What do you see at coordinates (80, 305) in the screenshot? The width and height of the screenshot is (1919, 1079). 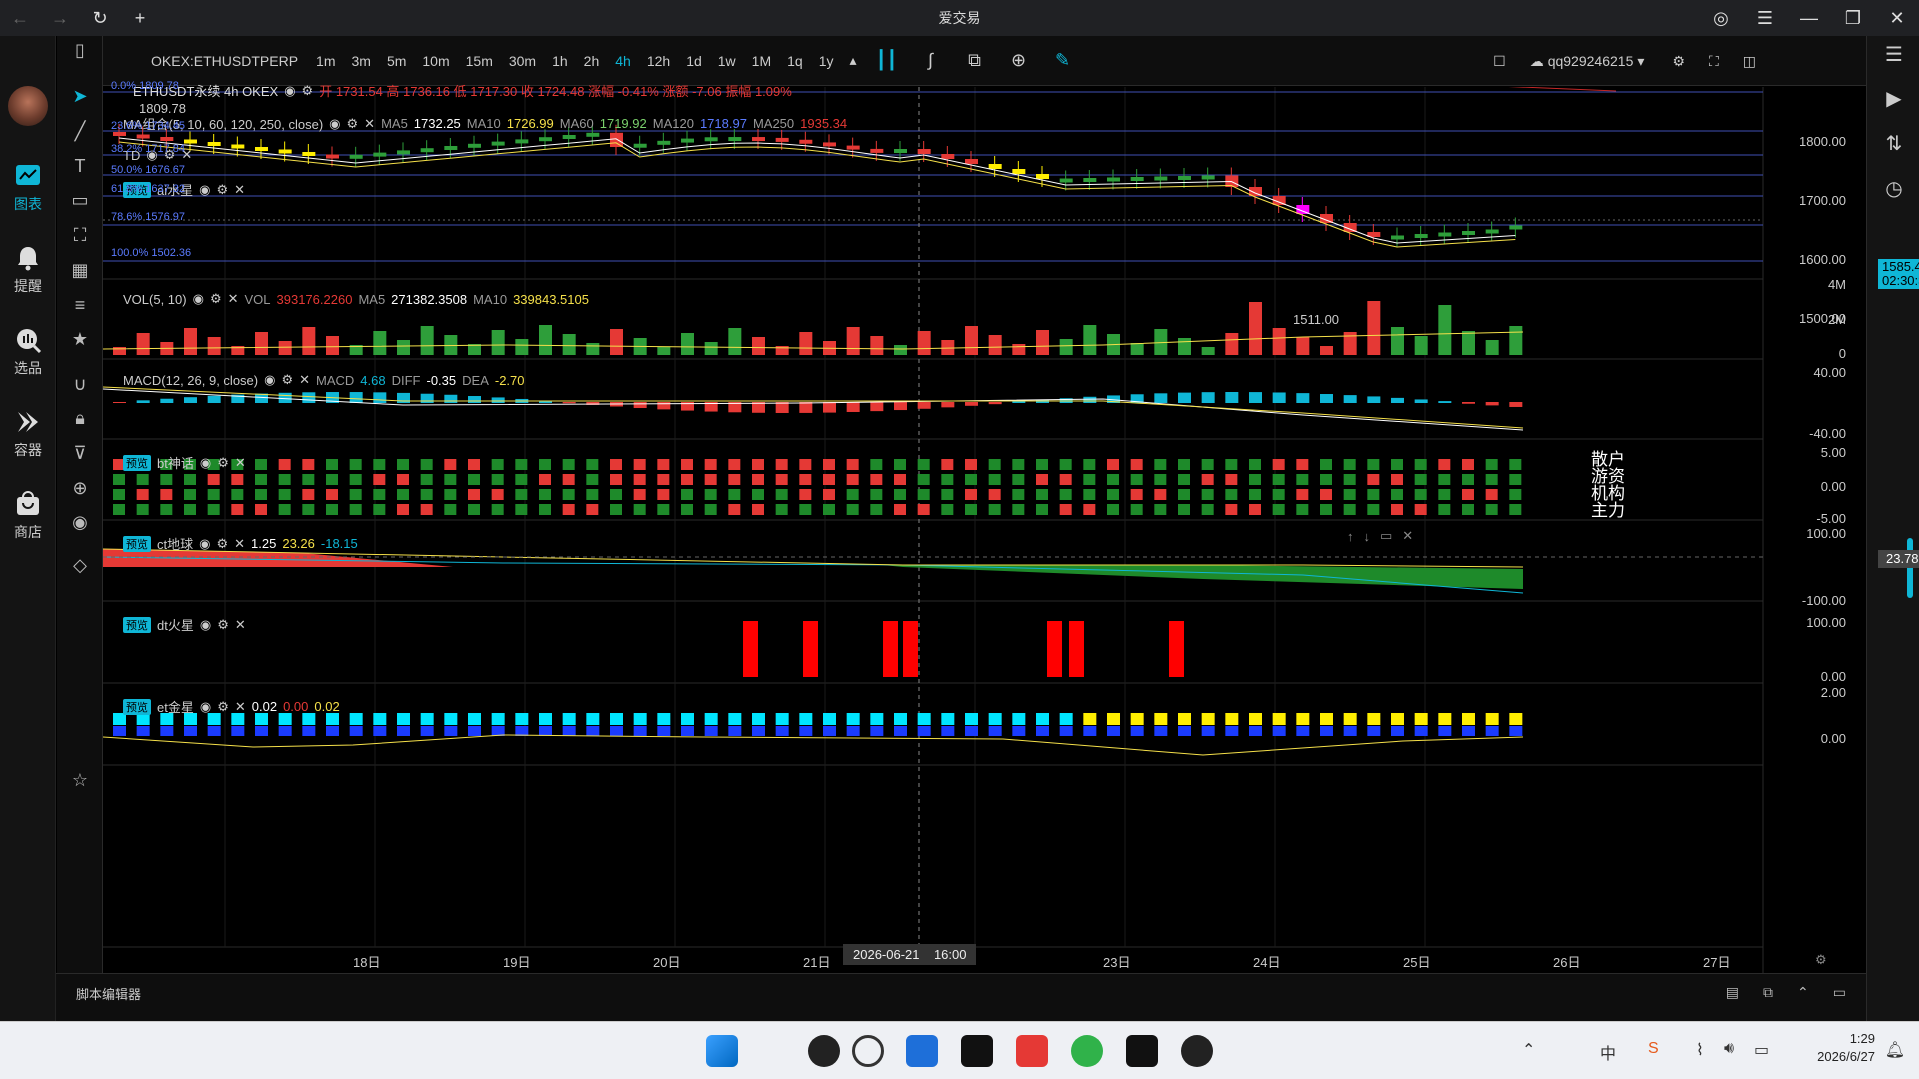 I see `lines-icon: ≡` at bounding box center [80, 305].